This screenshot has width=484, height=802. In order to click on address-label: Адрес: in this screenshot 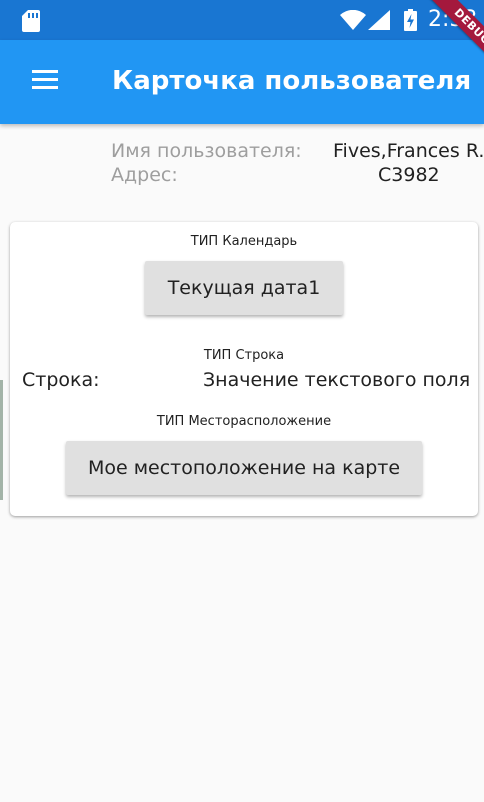, I will do `click(144, 175)`.